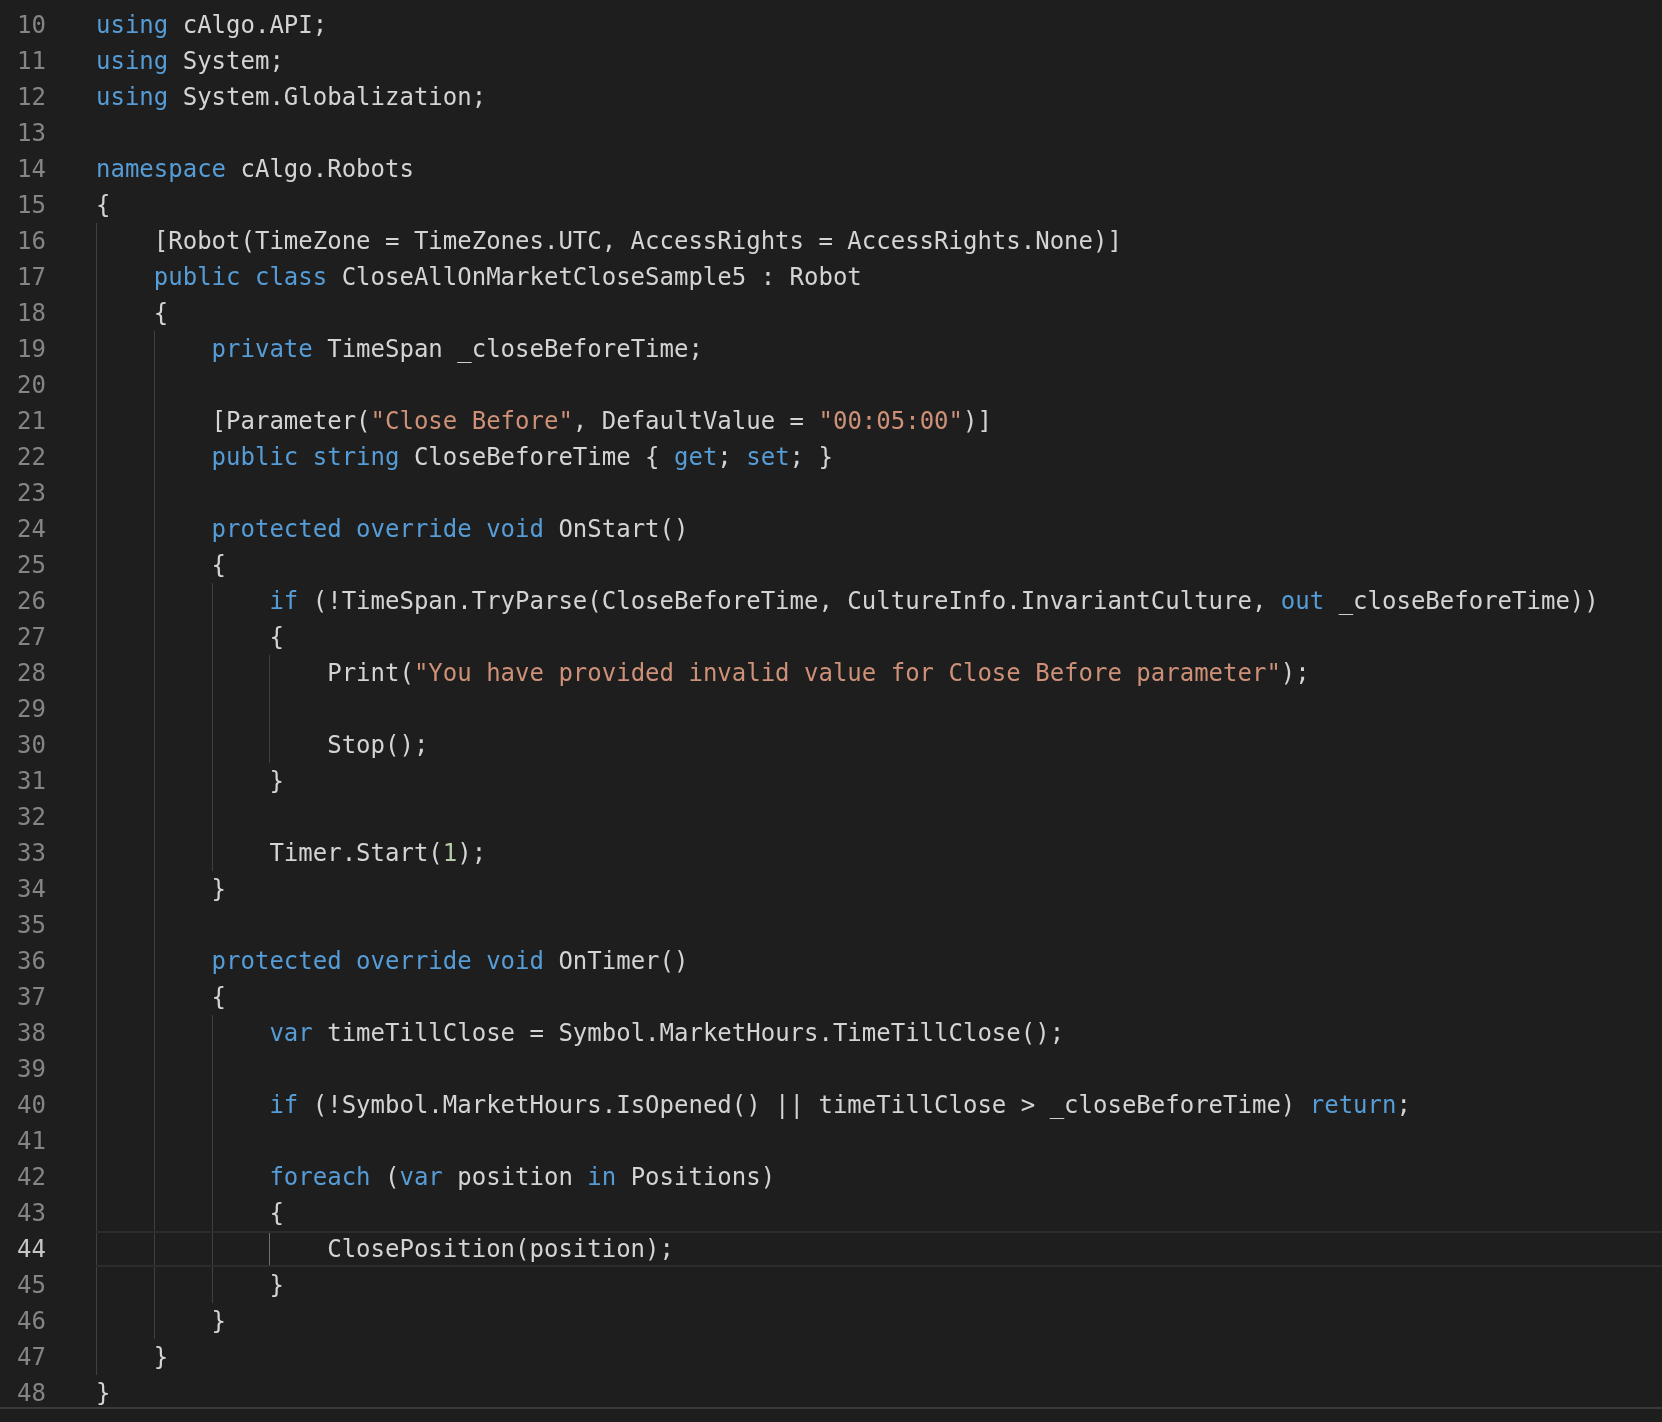  What do you see at coordinates (449, 961) in the screenshot?
I see `code-line: protected override void OnTimer()` at bounding box center [449, 961].